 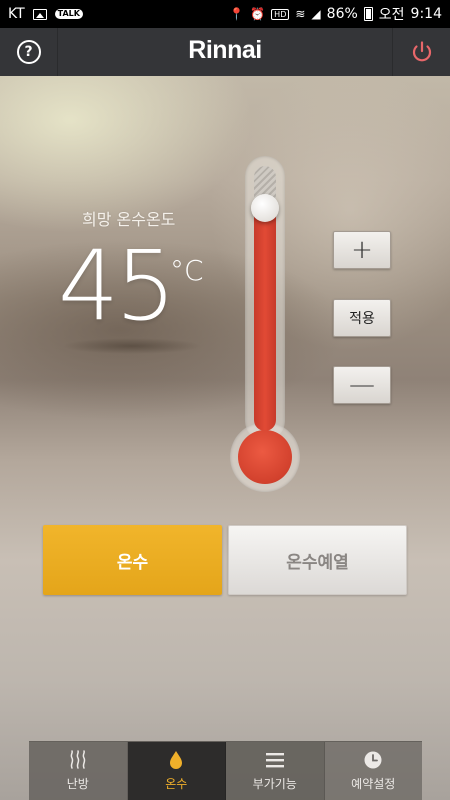 I want to click on nav-item-schedule: 예약설정, so click(x=373, y=771).